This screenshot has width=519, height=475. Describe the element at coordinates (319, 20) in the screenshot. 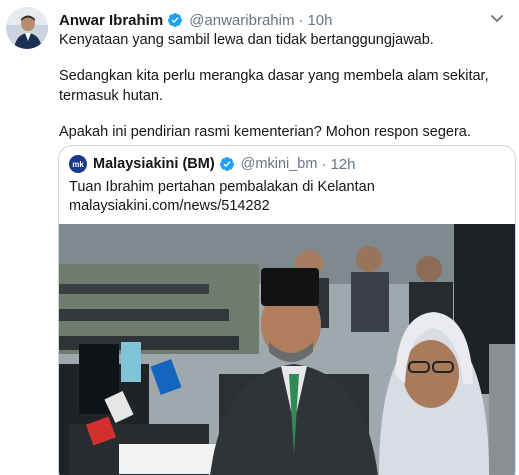

I see `timestamp: 10h` at that location.